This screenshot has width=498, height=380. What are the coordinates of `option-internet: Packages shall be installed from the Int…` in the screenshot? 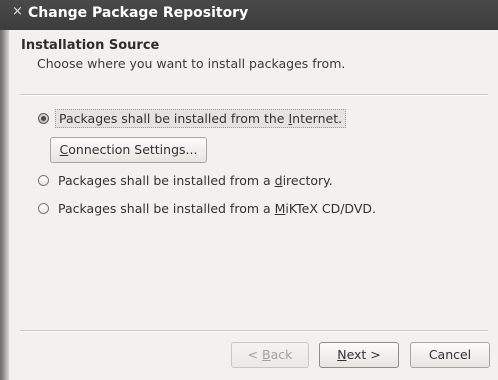 It's located at (192, 118).